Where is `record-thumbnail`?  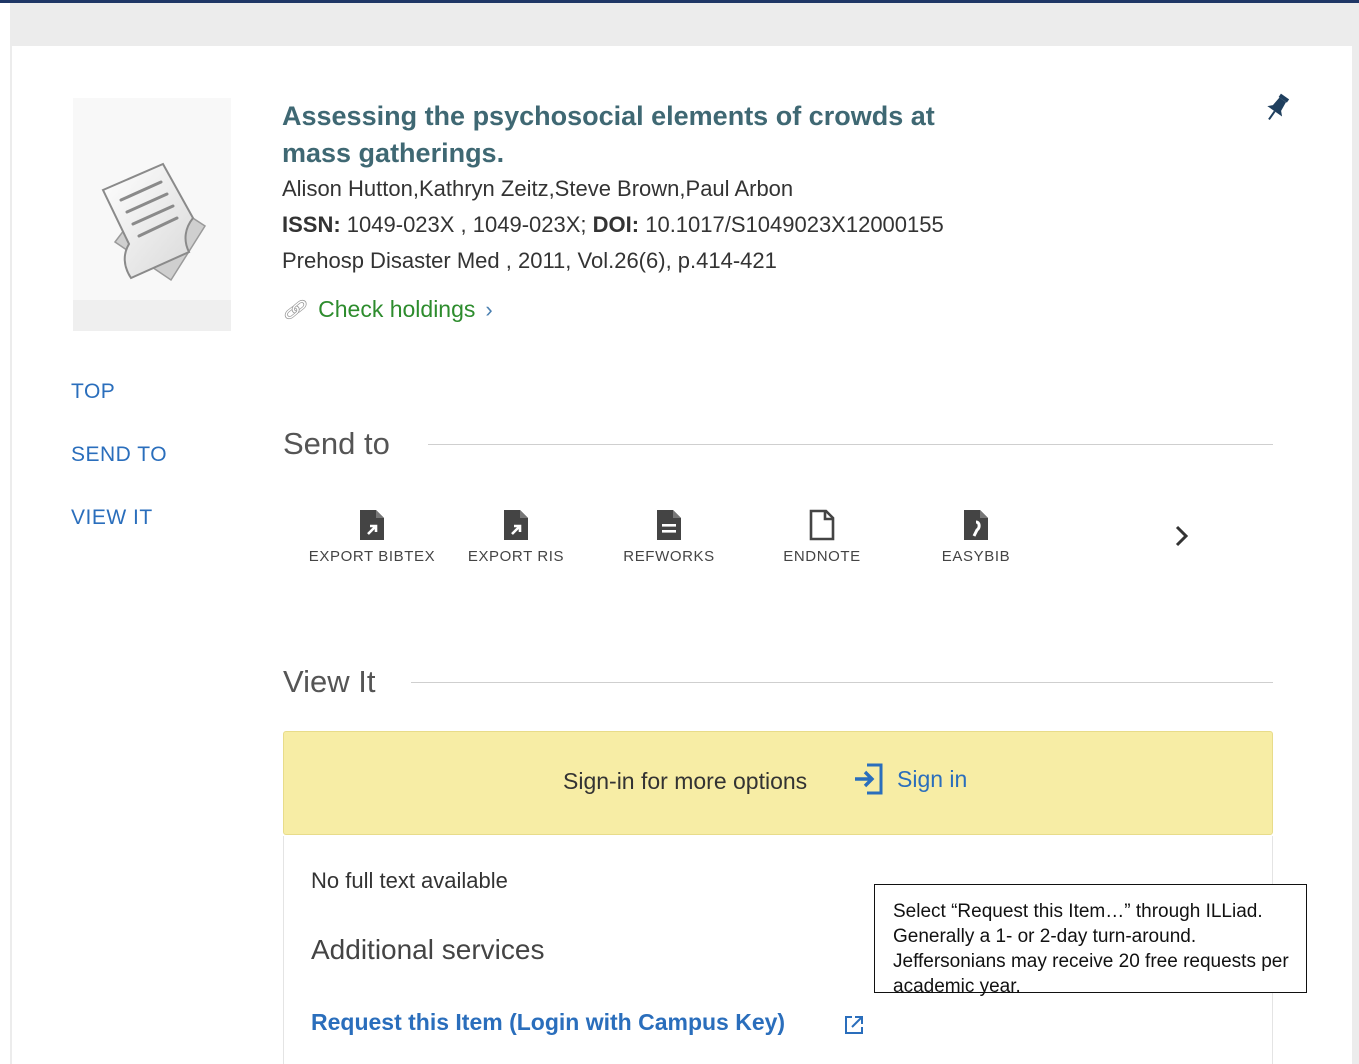
record-thumbnail is located at coordinates (152, 214).